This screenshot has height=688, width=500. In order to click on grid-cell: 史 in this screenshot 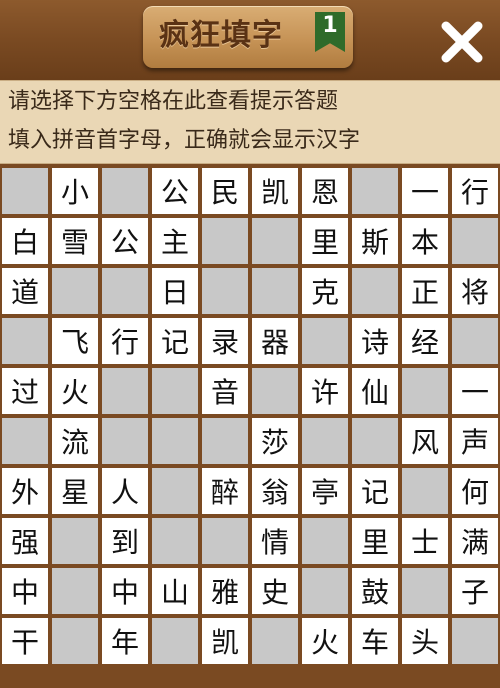, I will do `click(275, 591)`.